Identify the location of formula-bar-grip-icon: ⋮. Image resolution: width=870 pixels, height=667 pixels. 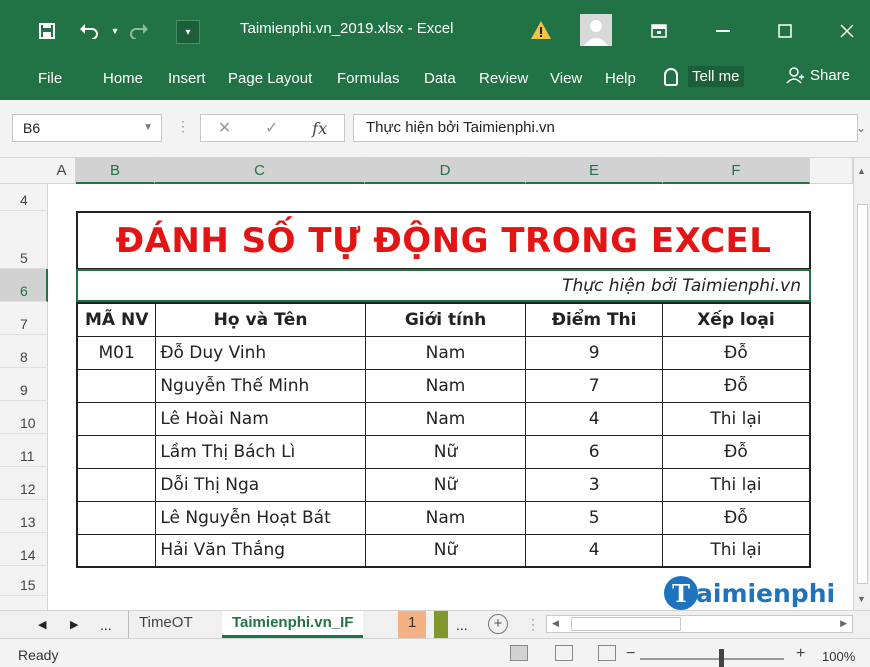
(183, 126).